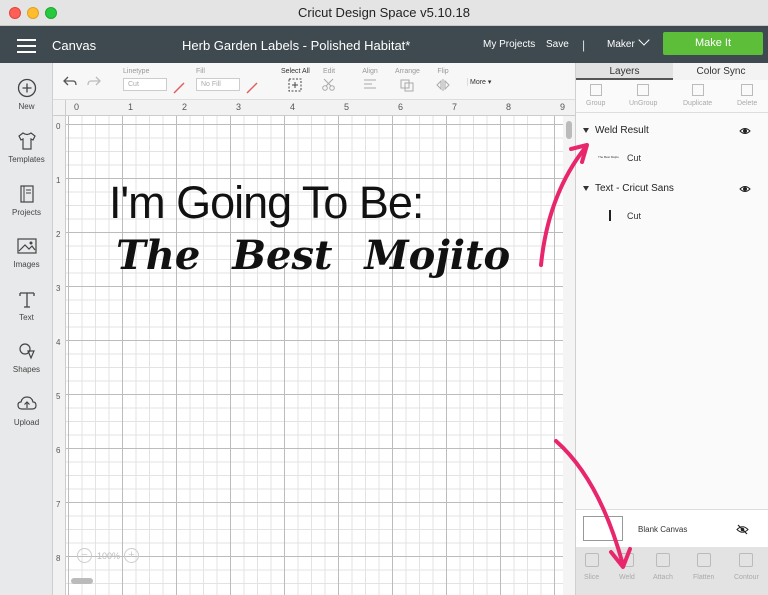 This screenshot has width=768, height=595. What do you see at coordinates (720, 71) in the screenshot?
I see `tab-color-sync: Color Sync` at bounding box center [720, 71].